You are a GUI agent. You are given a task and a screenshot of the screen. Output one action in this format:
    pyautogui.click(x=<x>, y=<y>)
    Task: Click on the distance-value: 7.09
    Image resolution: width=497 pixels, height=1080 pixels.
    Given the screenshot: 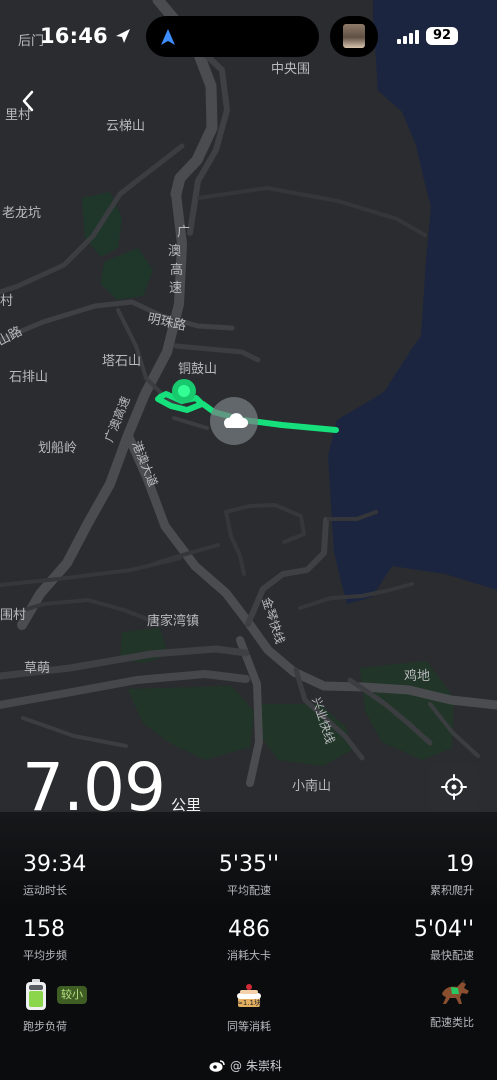 What is the action you would take?
    pyautogui.click(x=94, y=787)
    